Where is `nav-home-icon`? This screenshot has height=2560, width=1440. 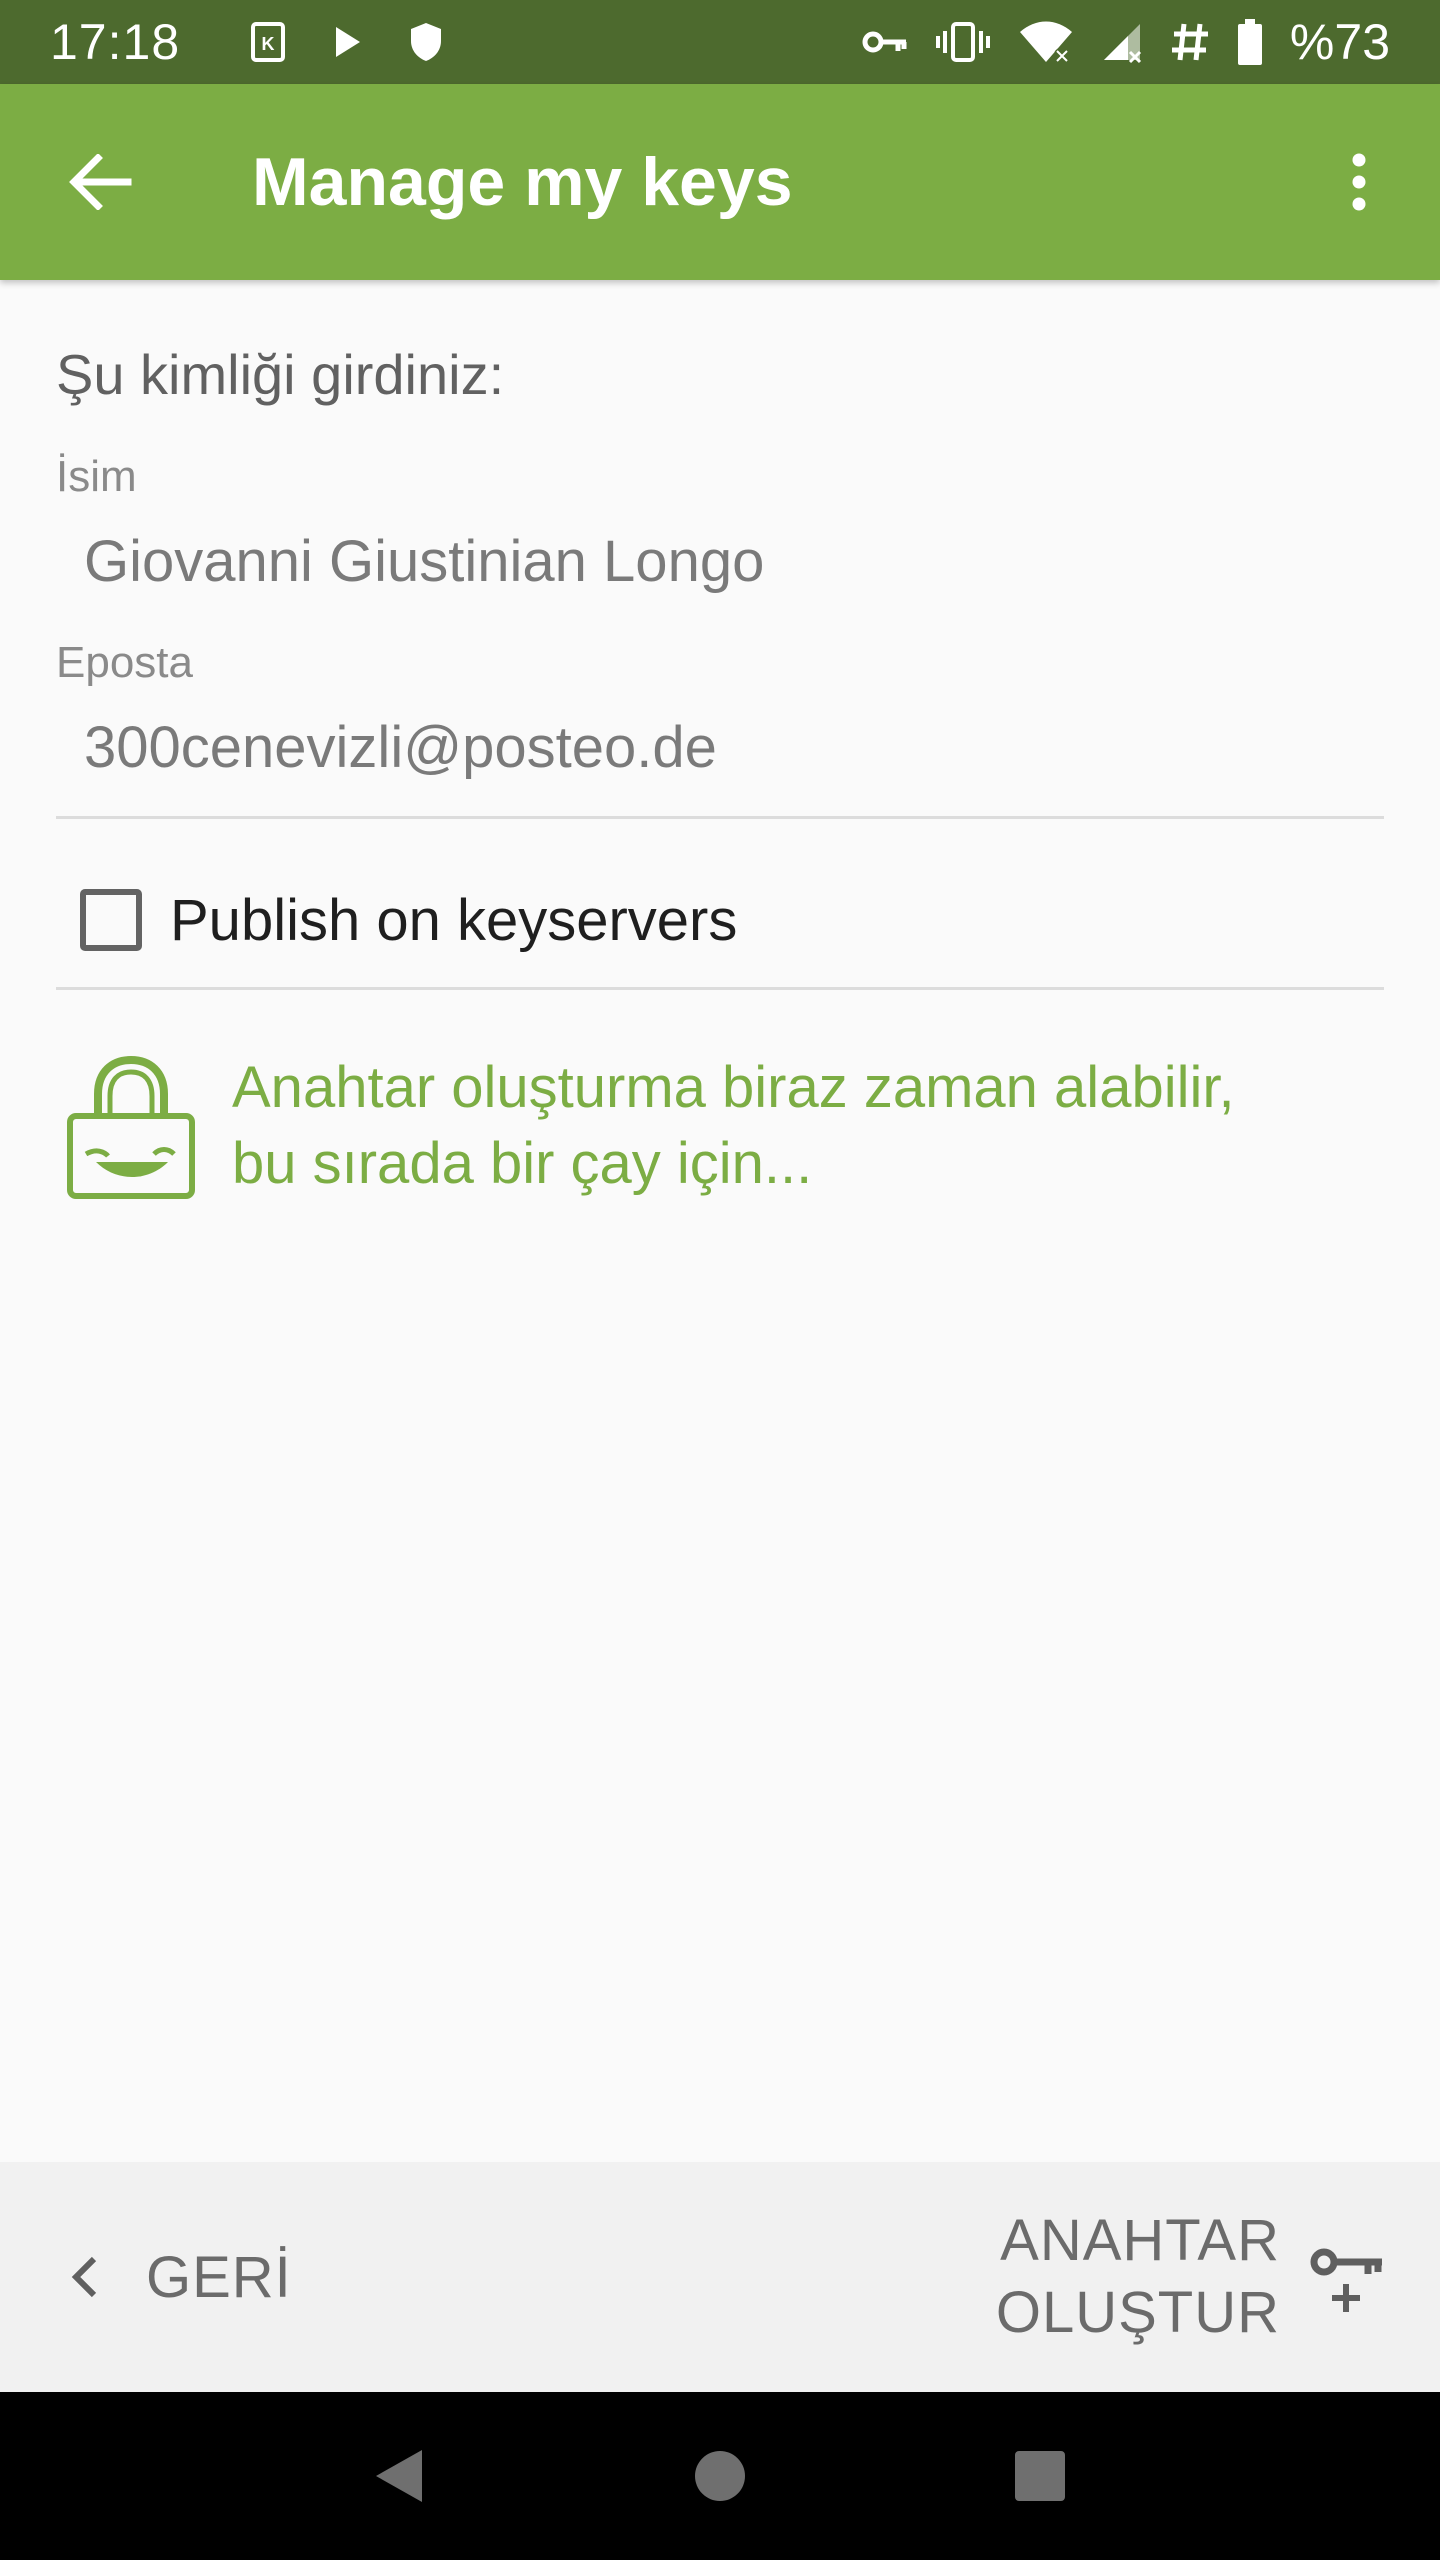 nav-home-icon is located at coordinates (720, 2476).